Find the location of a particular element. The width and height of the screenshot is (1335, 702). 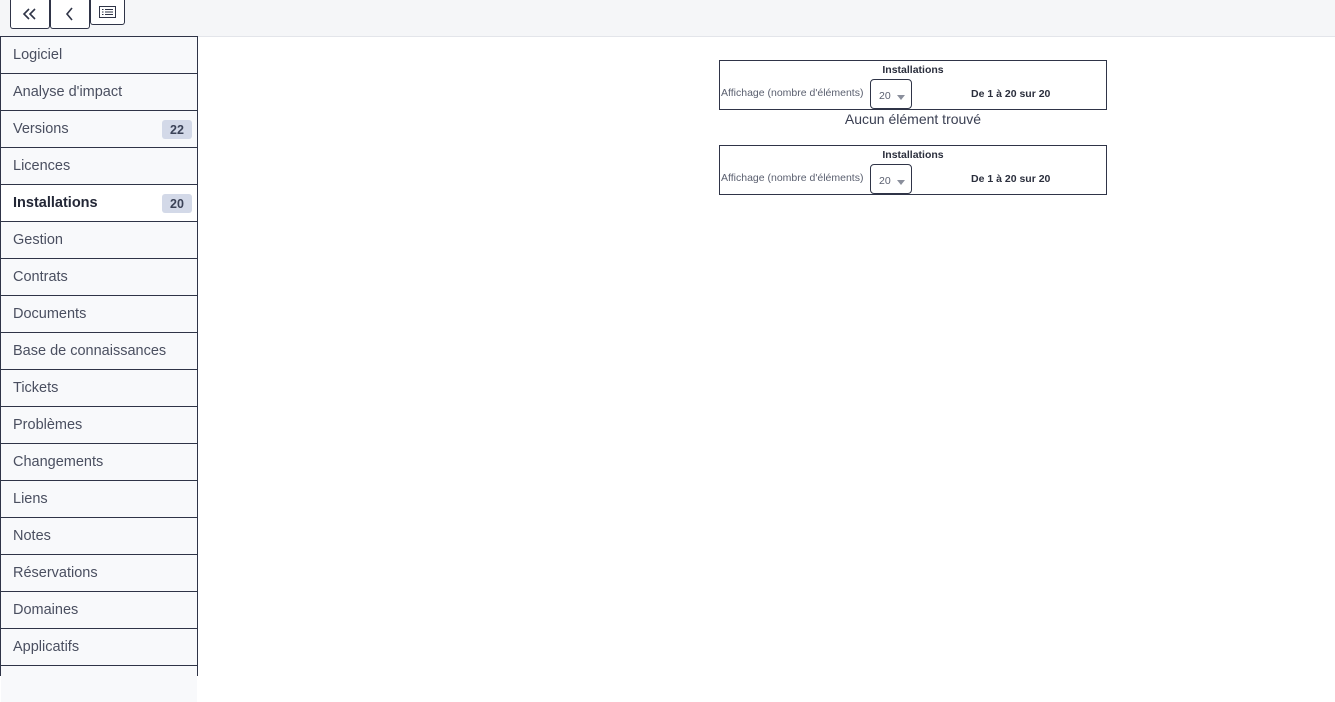

tab-label: Installations is located at coordinates (55, 203).